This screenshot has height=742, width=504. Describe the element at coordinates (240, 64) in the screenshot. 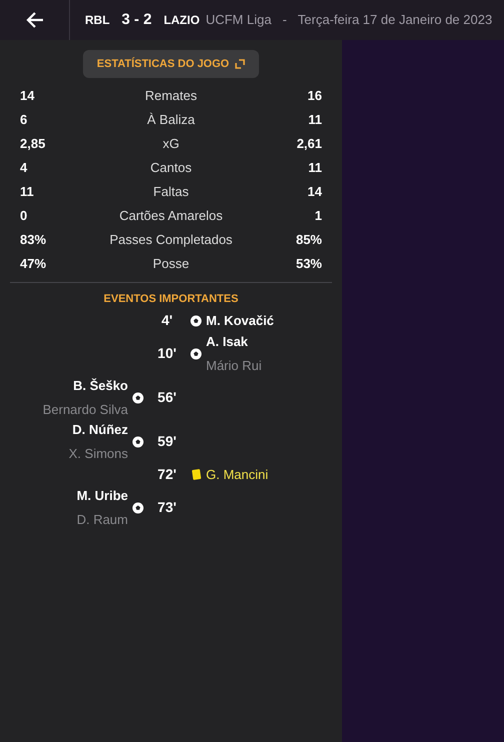

I see `expand-icon` at that location.